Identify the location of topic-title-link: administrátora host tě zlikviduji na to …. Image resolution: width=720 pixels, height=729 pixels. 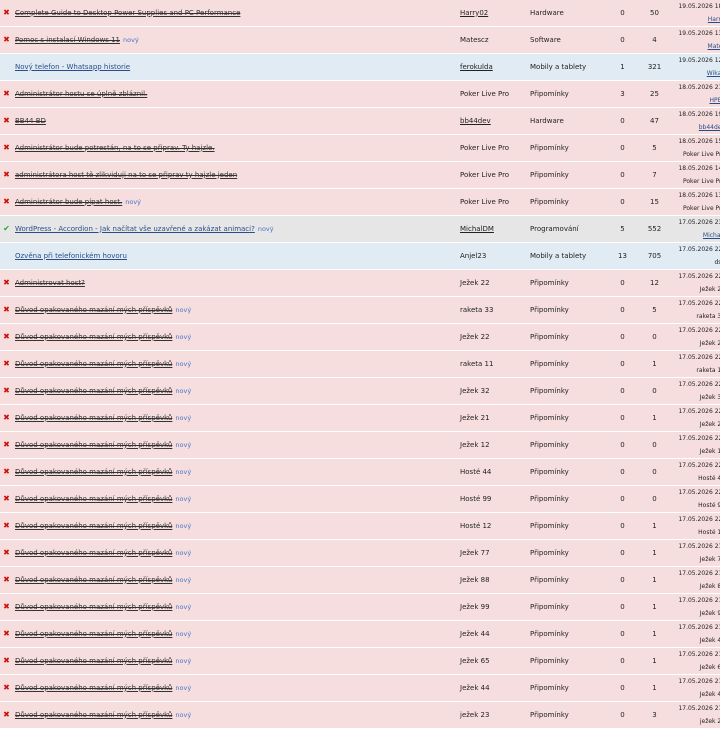
(126, 175).